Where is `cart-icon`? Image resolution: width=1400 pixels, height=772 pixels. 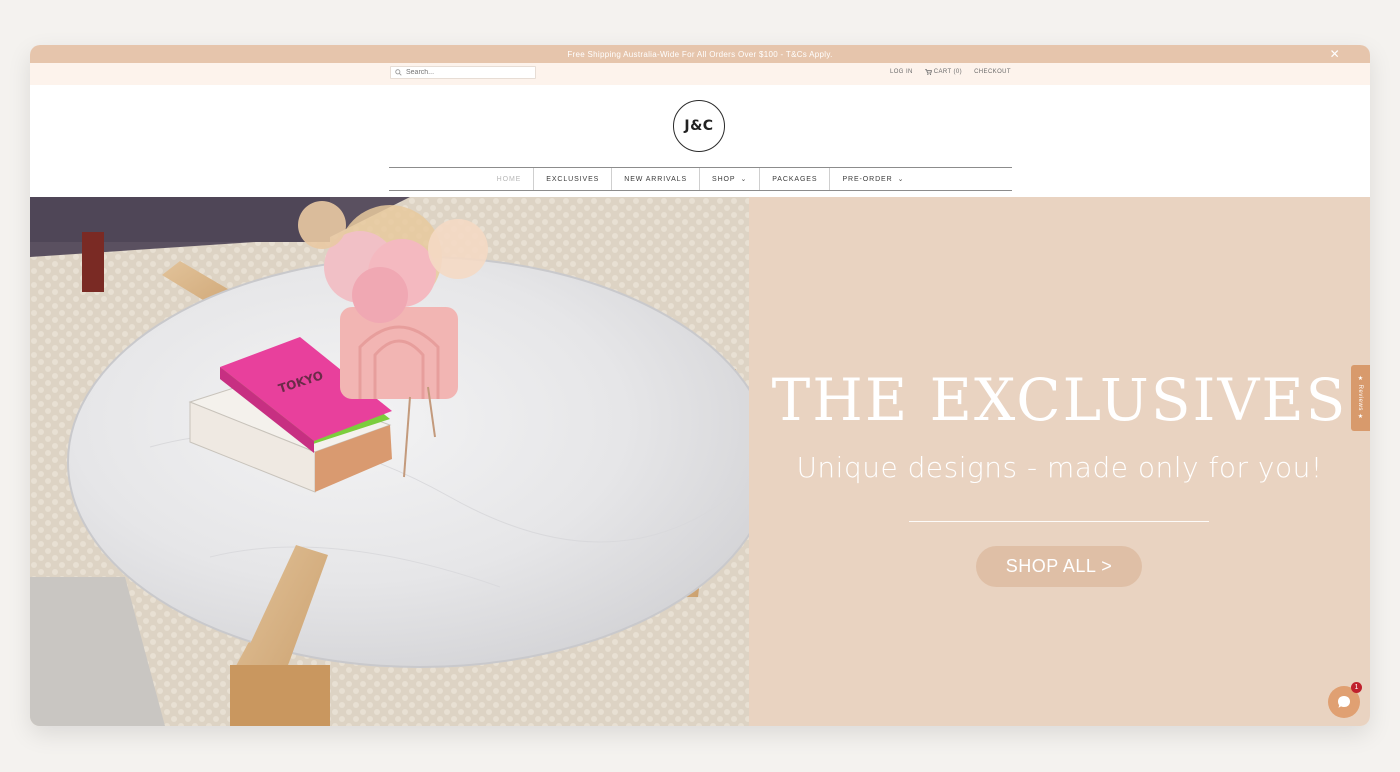 cart-icon is located at coordinates (928, 72).